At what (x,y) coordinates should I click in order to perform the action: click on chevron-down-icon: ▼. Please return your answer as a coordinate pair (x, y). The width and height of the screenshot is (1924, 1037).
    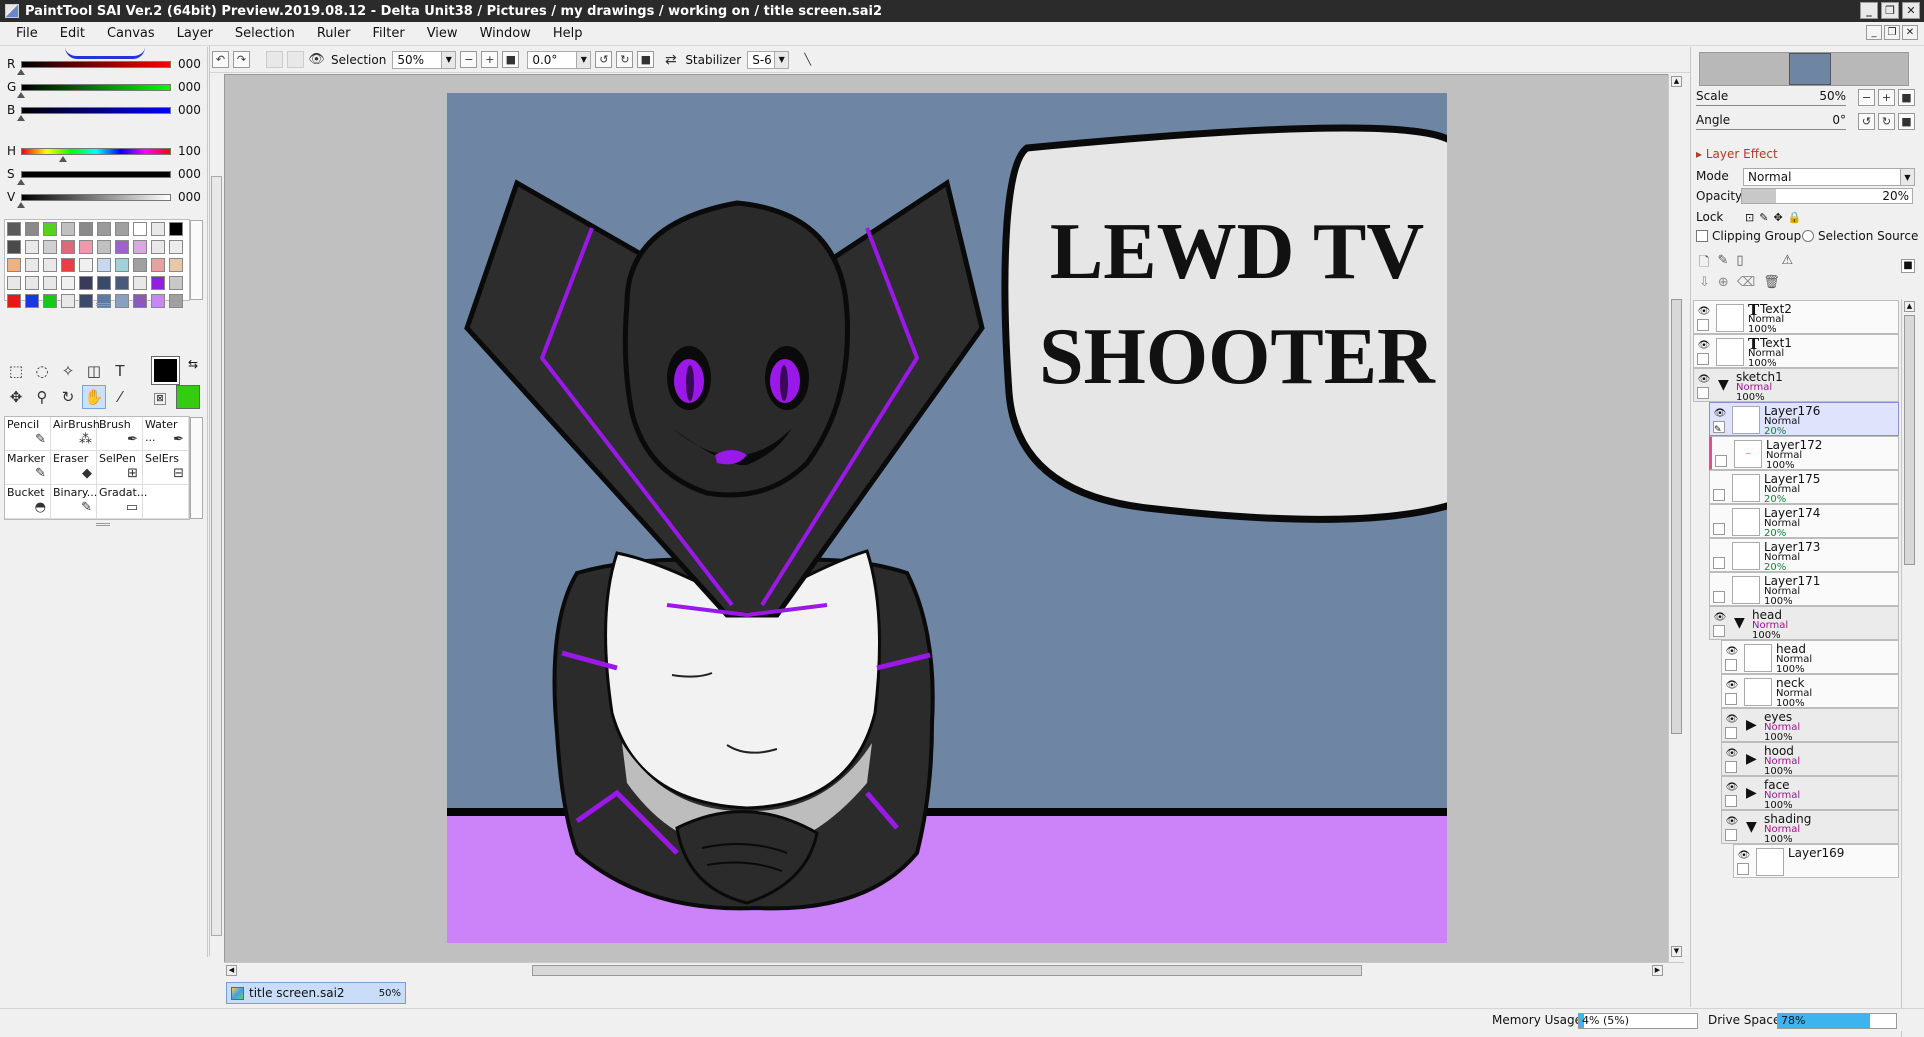
    Looking at the image, I should click on (1739, 623).